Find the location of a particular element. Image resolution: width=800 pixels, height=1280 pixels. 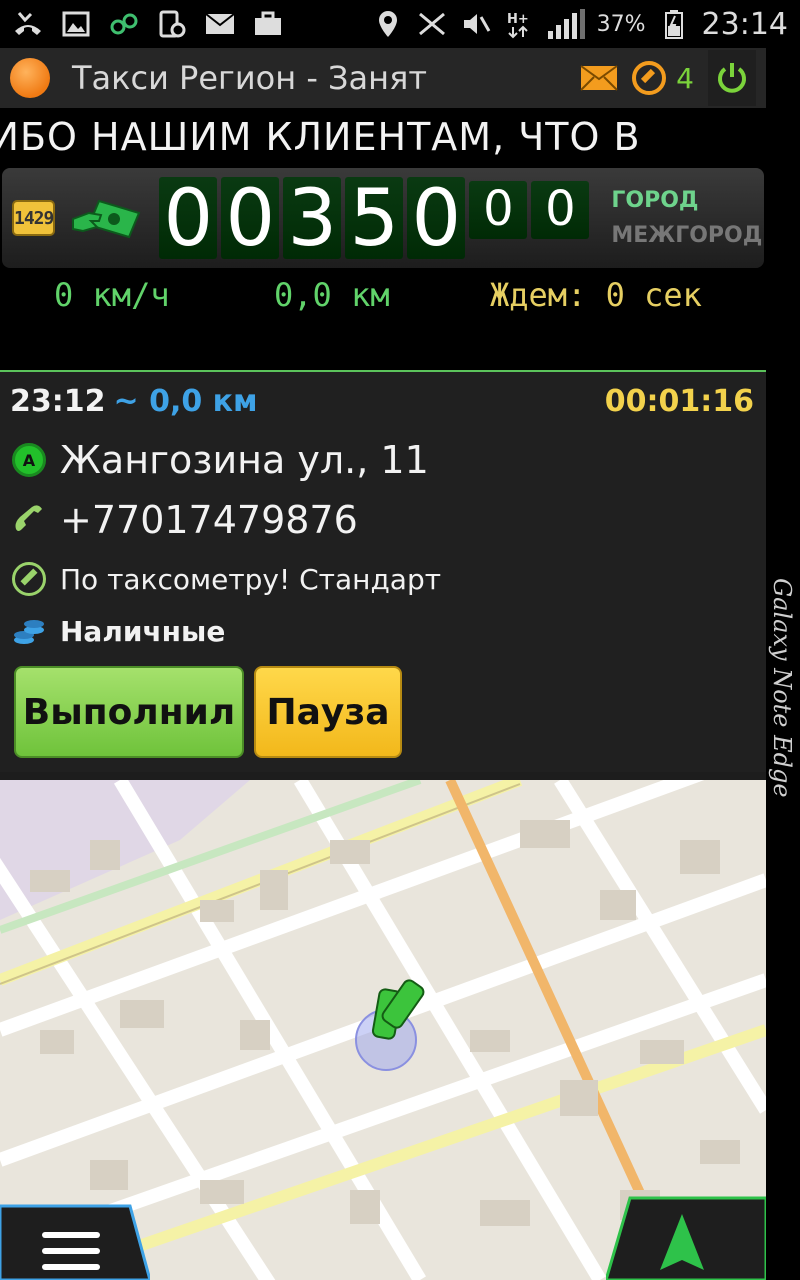

power-icon is located at coordinates (732, 78).